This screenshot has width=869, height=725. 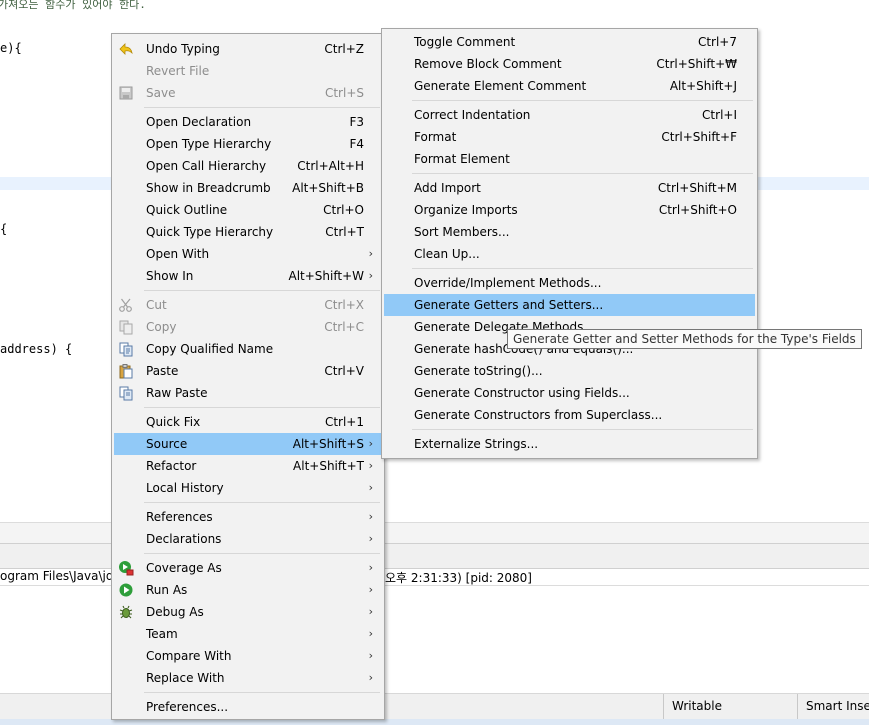 What do you see at coordinates (199, 122) in the screenshot?
I see `menu-item-label: Open Declaration` at bounding box center [199, 122].